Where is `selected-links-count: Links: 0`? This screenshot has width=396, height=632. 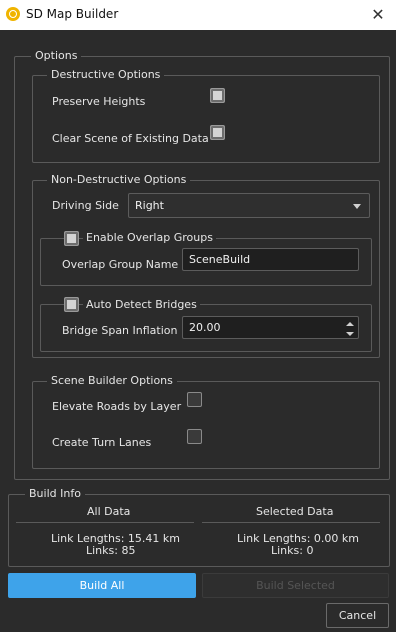
selected-links-count: Links: 0 is located at coordinates (292, 550).